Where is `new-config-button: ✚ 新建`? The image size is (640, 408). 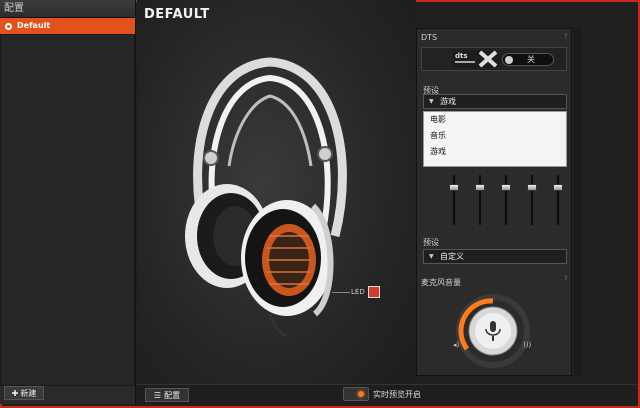
new-config-button: ✚ 新建 is located at coordinates (24, 393).